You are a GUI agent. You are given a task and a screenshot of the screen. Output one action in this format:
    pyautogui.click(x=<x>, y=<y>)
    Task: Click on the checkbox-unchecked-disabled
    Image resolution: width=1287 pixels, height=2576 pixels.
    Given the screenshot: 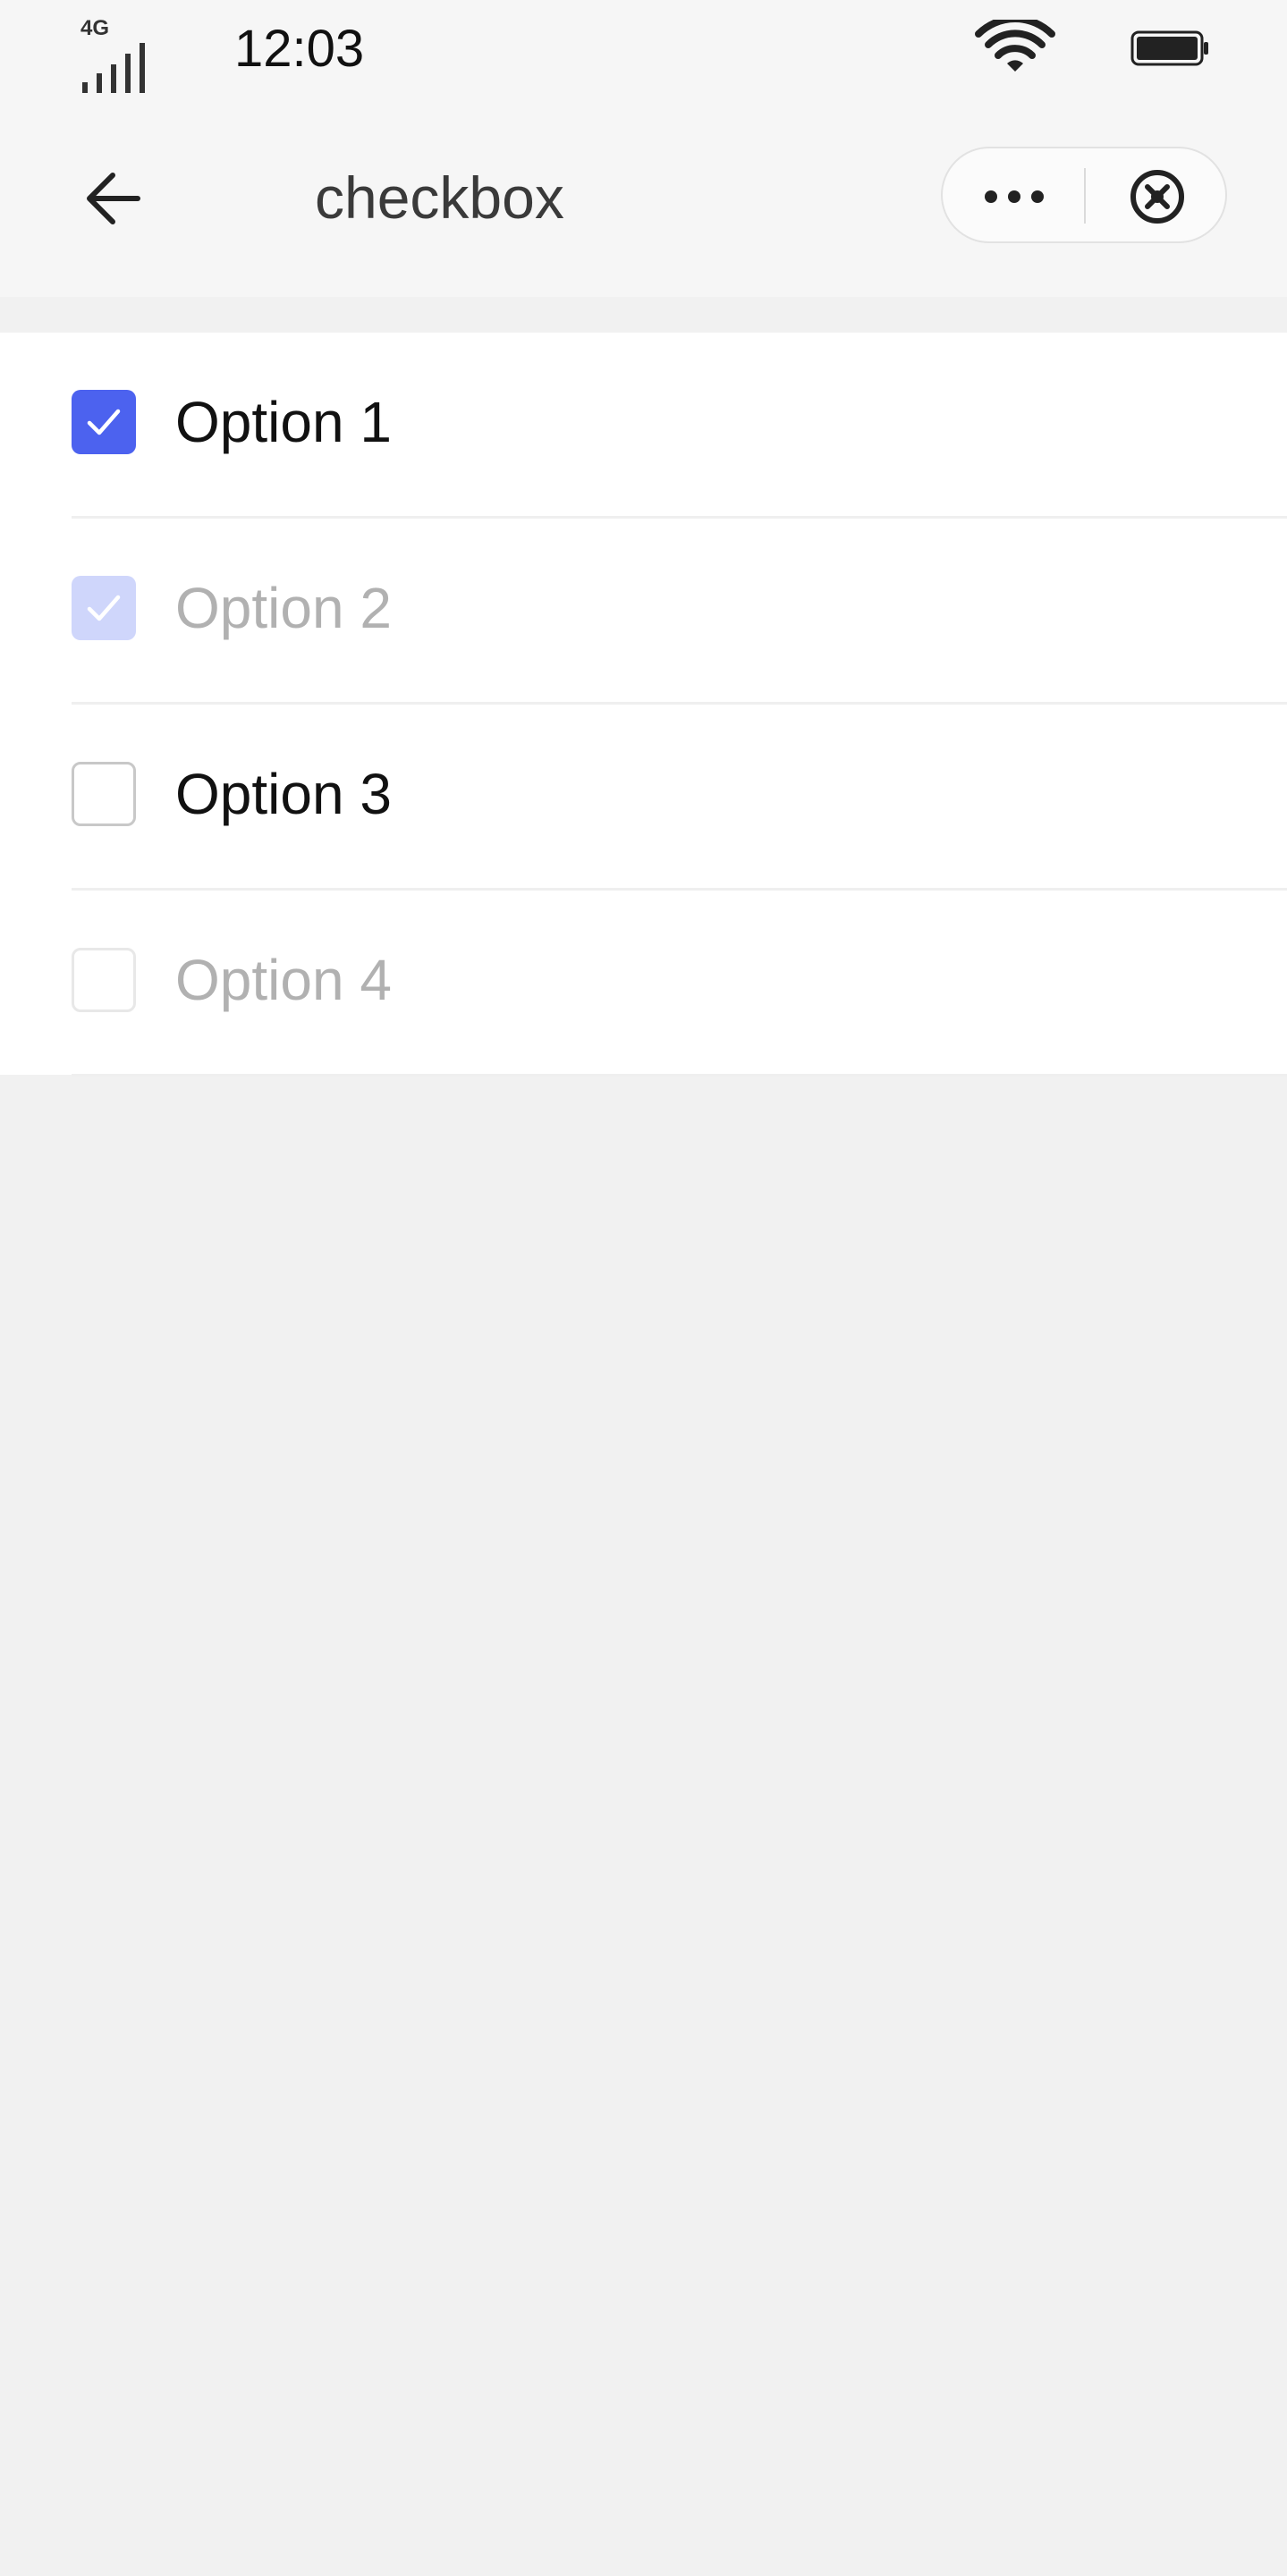 What is the action you would take?
    pyautogui.click(x=104, y=980)
    